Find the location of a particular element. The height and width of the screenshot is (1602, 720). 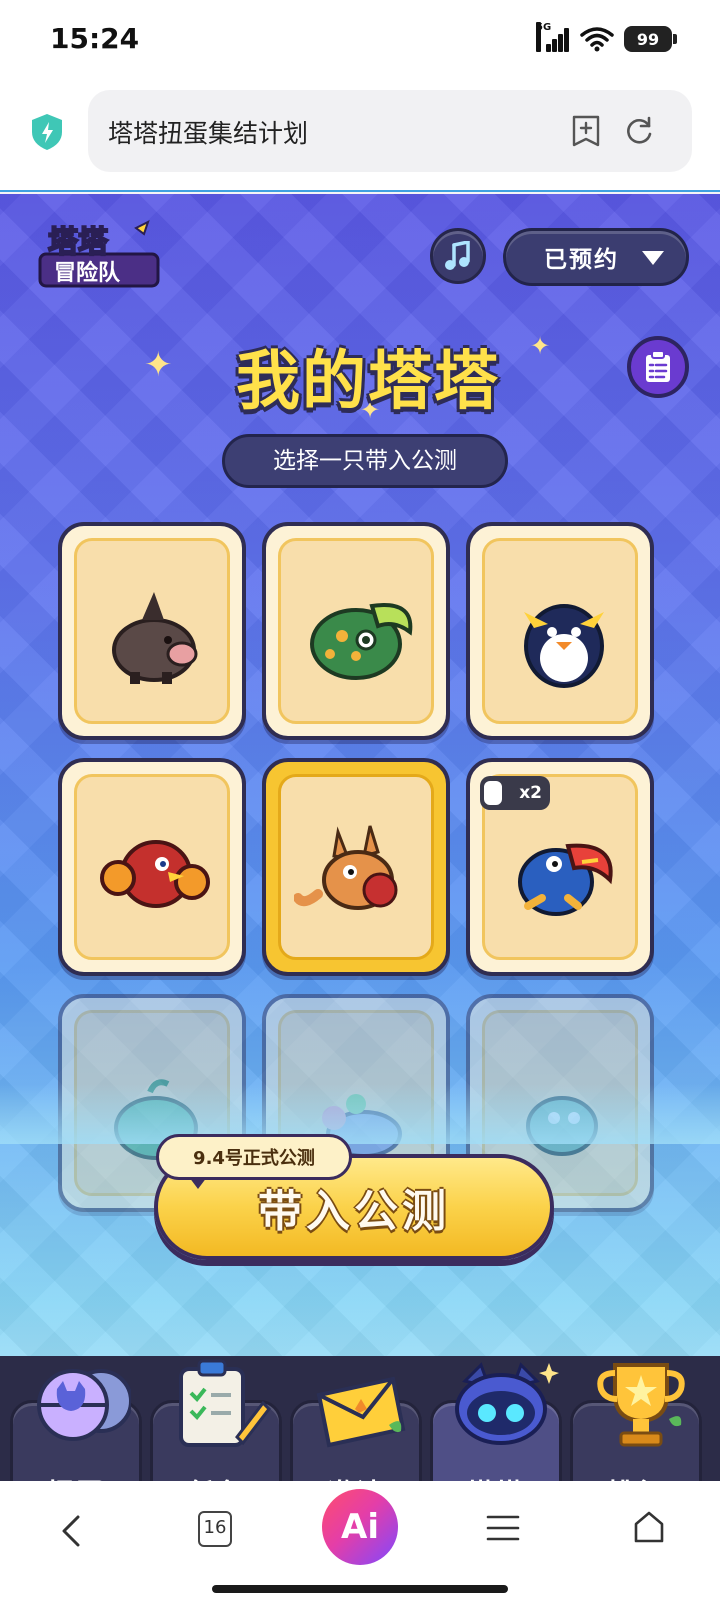

page-subtitle: 选择一只带入公测 is located at coordinates (365, 461).